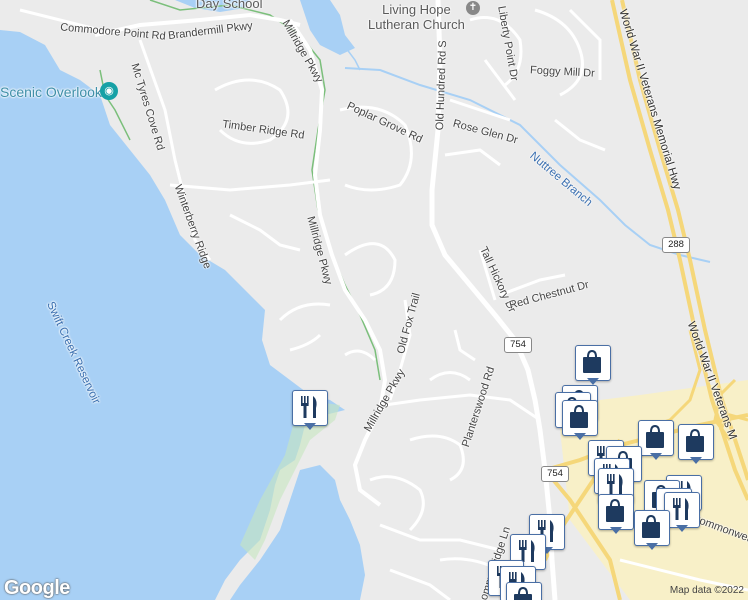  Describe the element at coordinates (707, 590) in the screenshot. I see `map-data-attribution: Map data ©2022` at that location.